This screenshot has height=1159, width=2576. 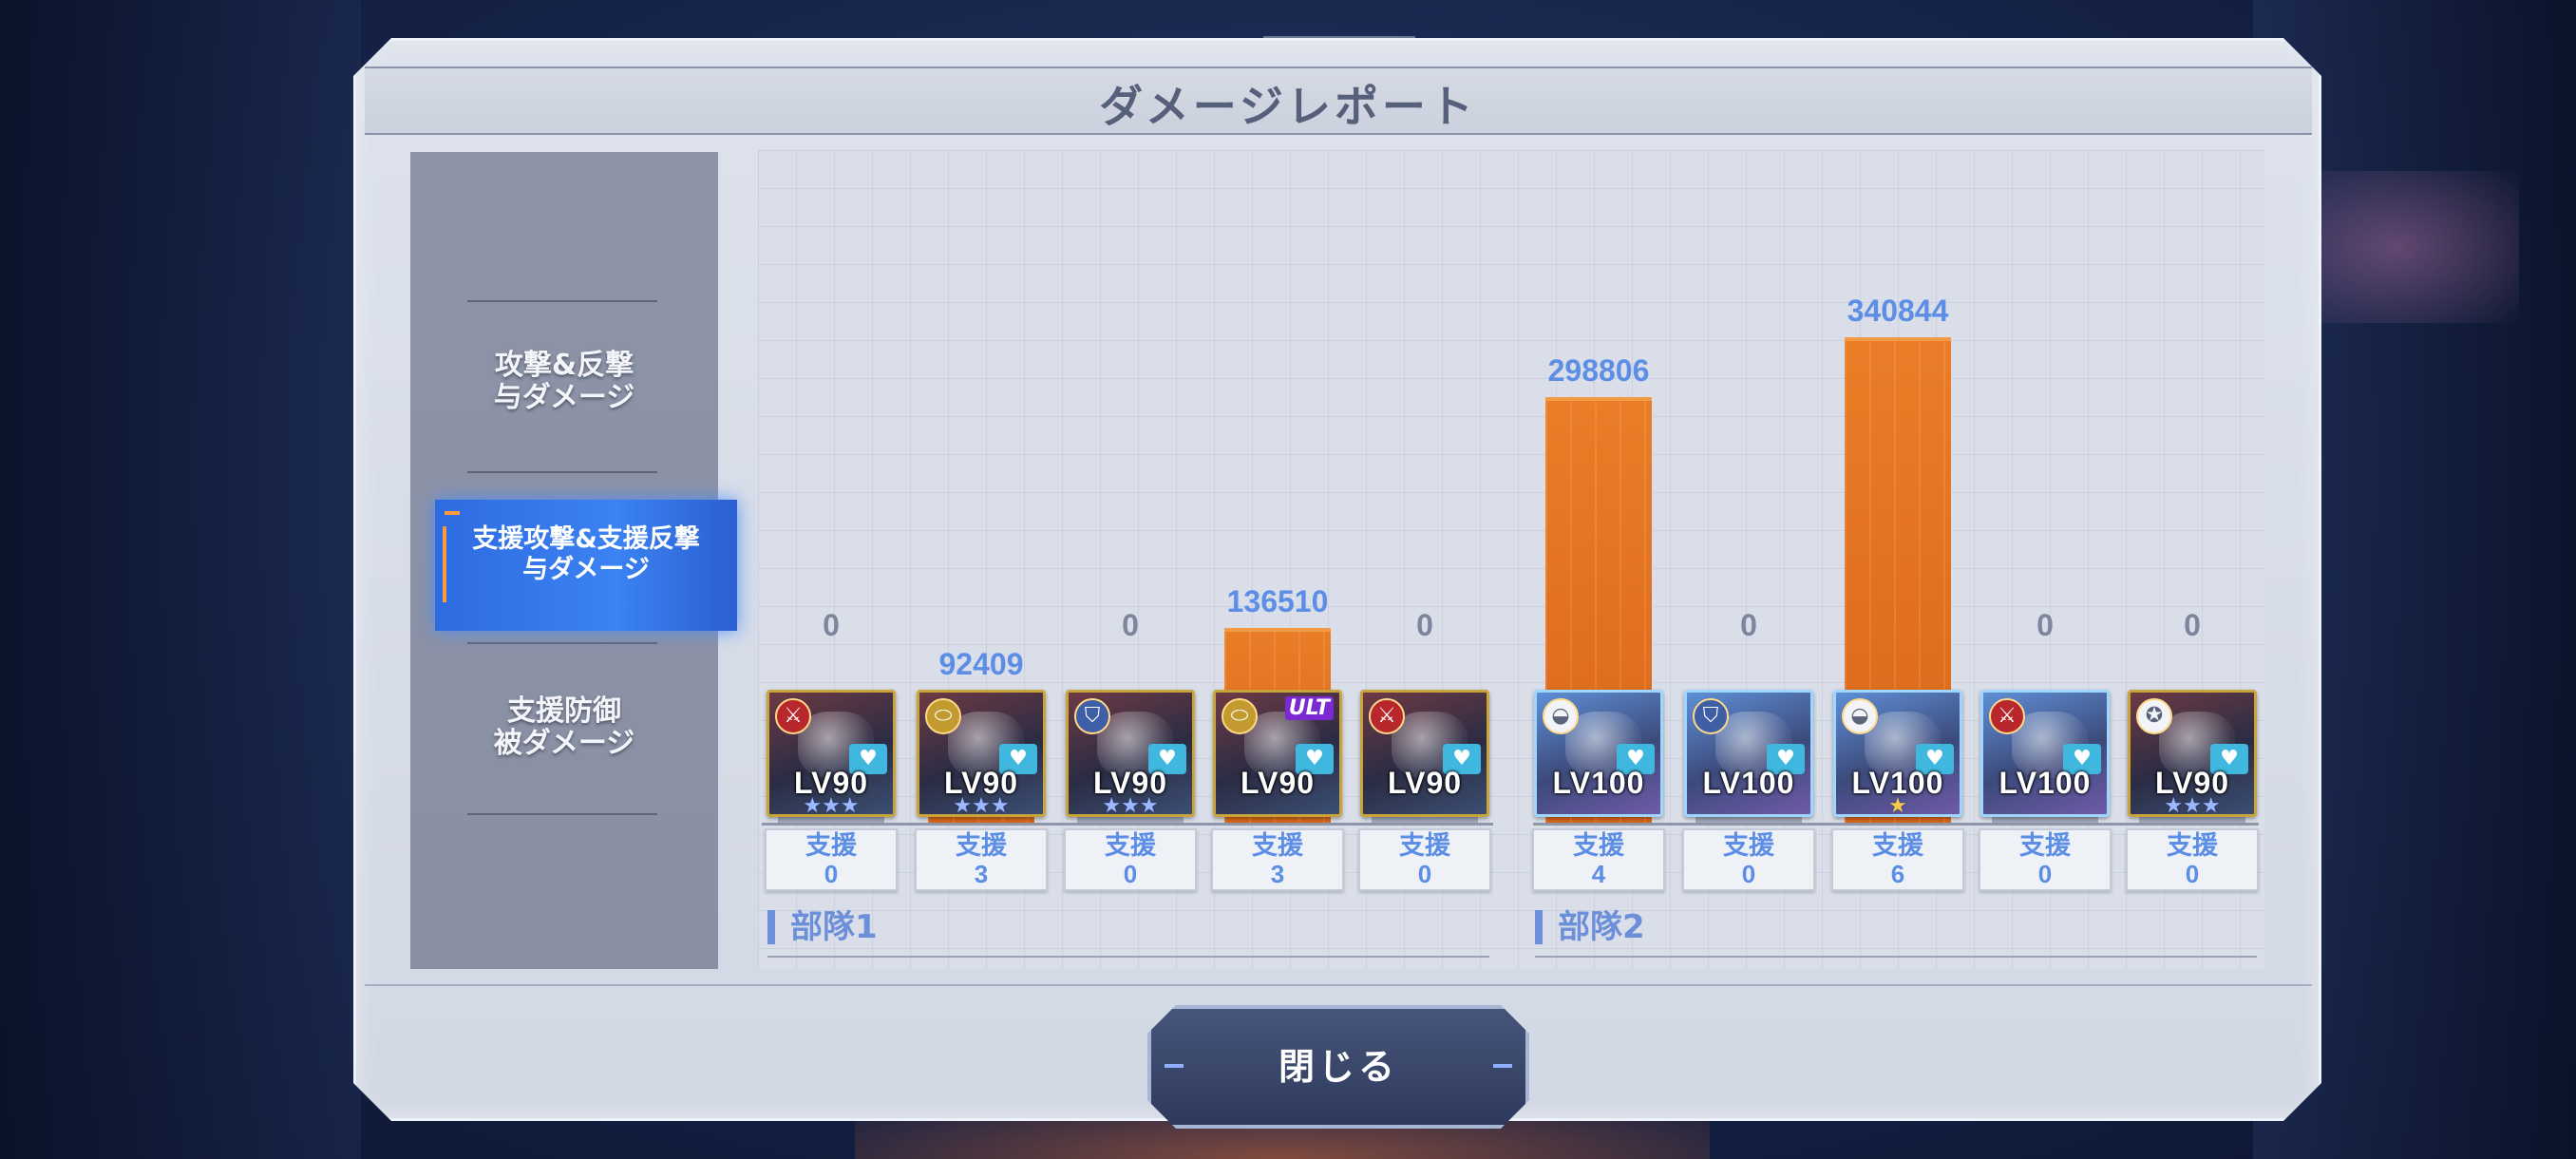 I want to click on team-label-1: 部隊1, so click(x=822, y=927).